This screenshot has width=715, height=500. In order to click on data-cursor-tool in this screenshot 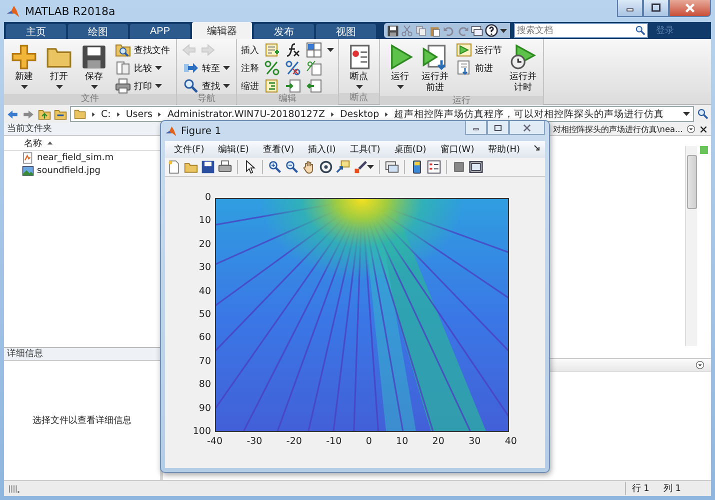, I will do `click(343, 167)`.